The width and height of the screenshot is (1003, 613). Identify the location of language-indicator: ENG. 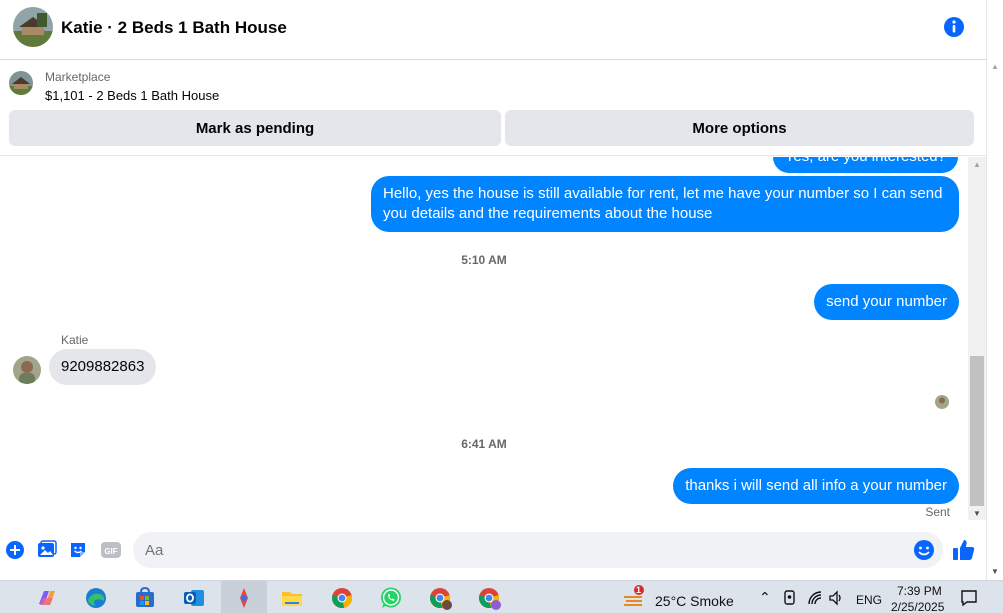
(869, 600).